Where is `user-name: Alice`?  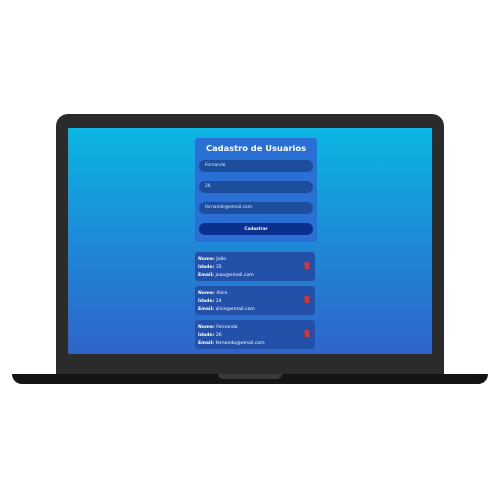
user-name: Alice is located at coordinates (222, 293).